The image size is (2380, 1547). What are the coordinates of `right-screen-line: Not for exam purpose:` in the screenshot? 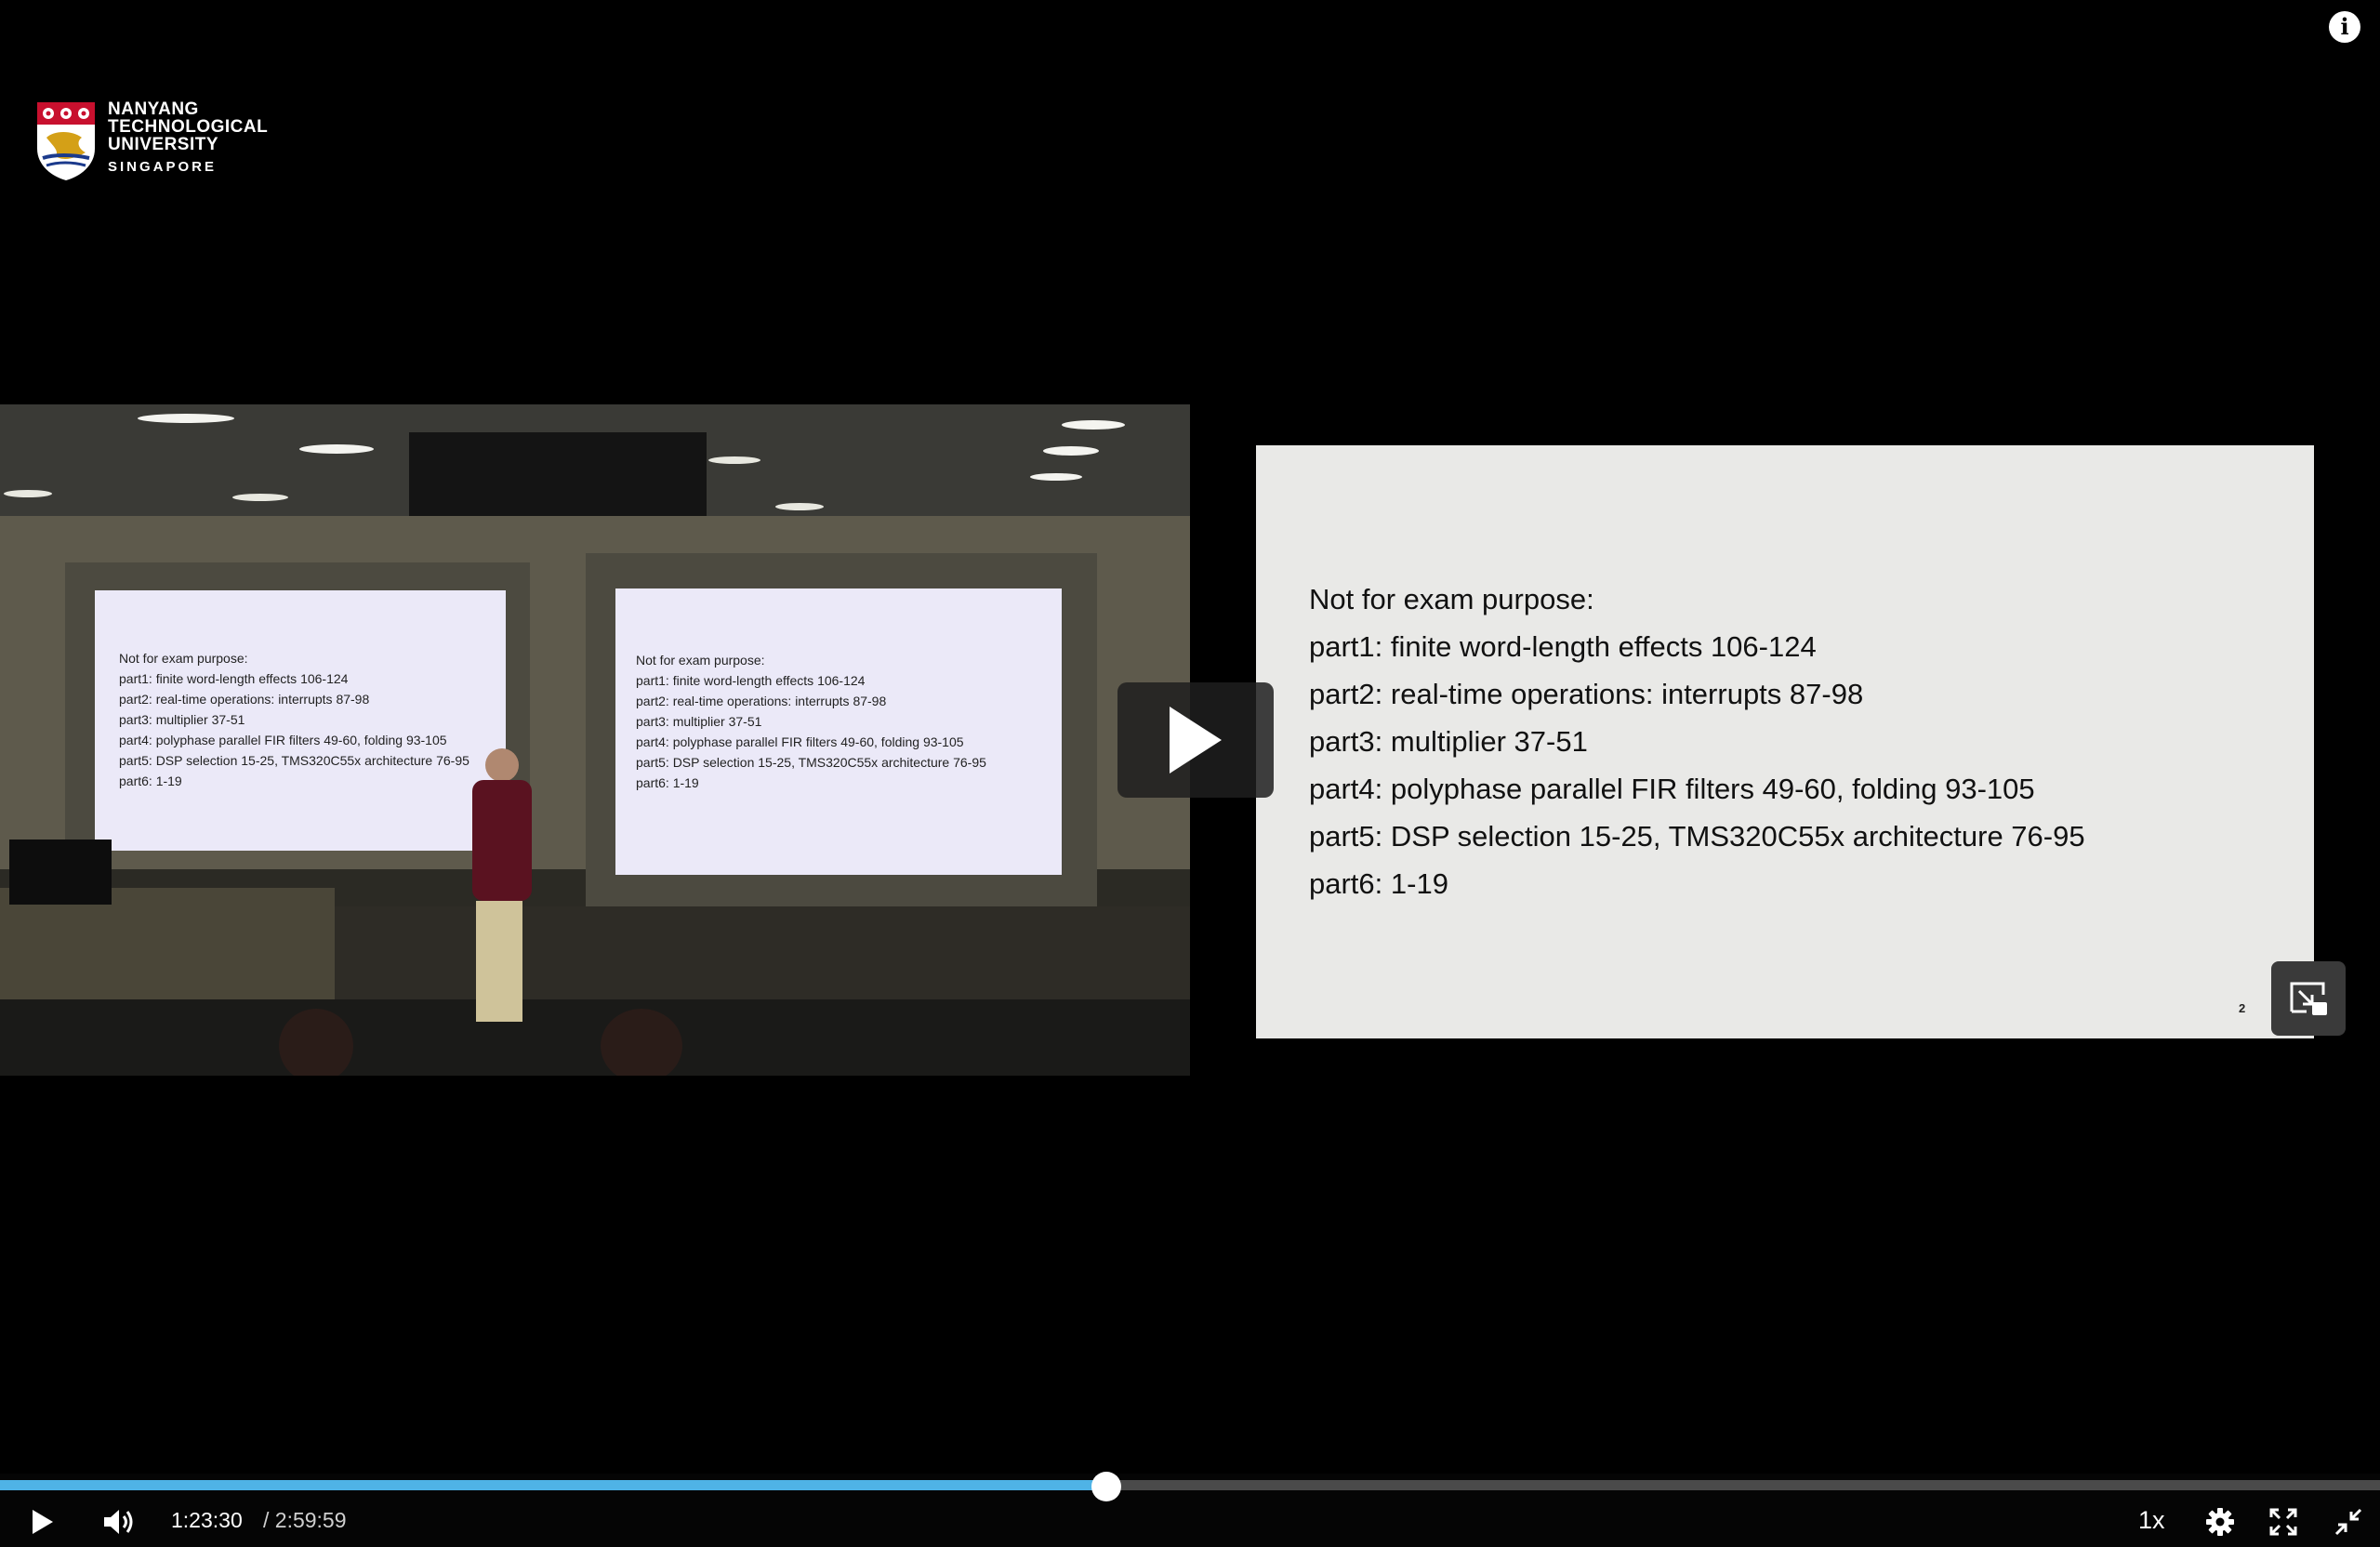 It's located at (700, 660).